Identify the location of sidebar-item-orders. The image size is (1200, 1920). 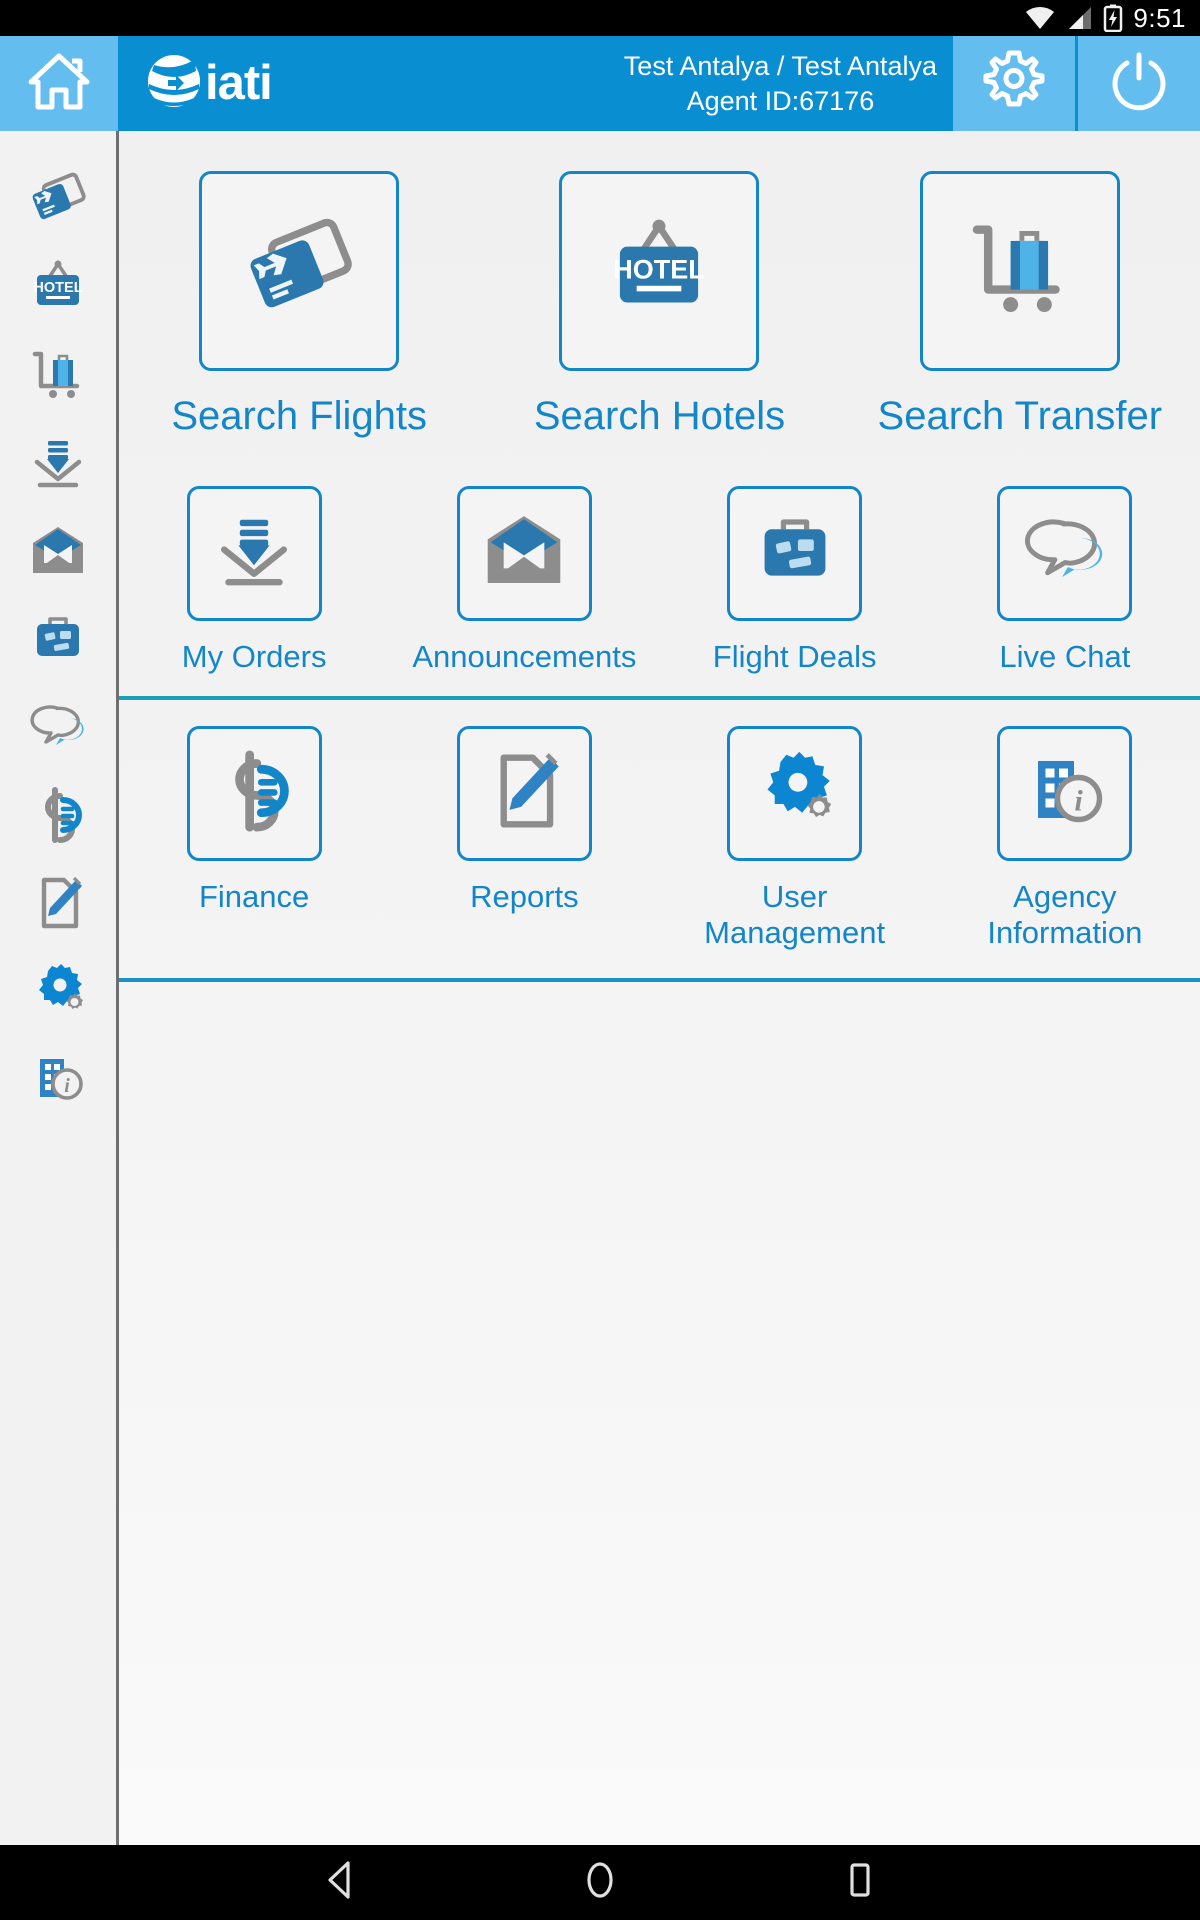
(59, 465).